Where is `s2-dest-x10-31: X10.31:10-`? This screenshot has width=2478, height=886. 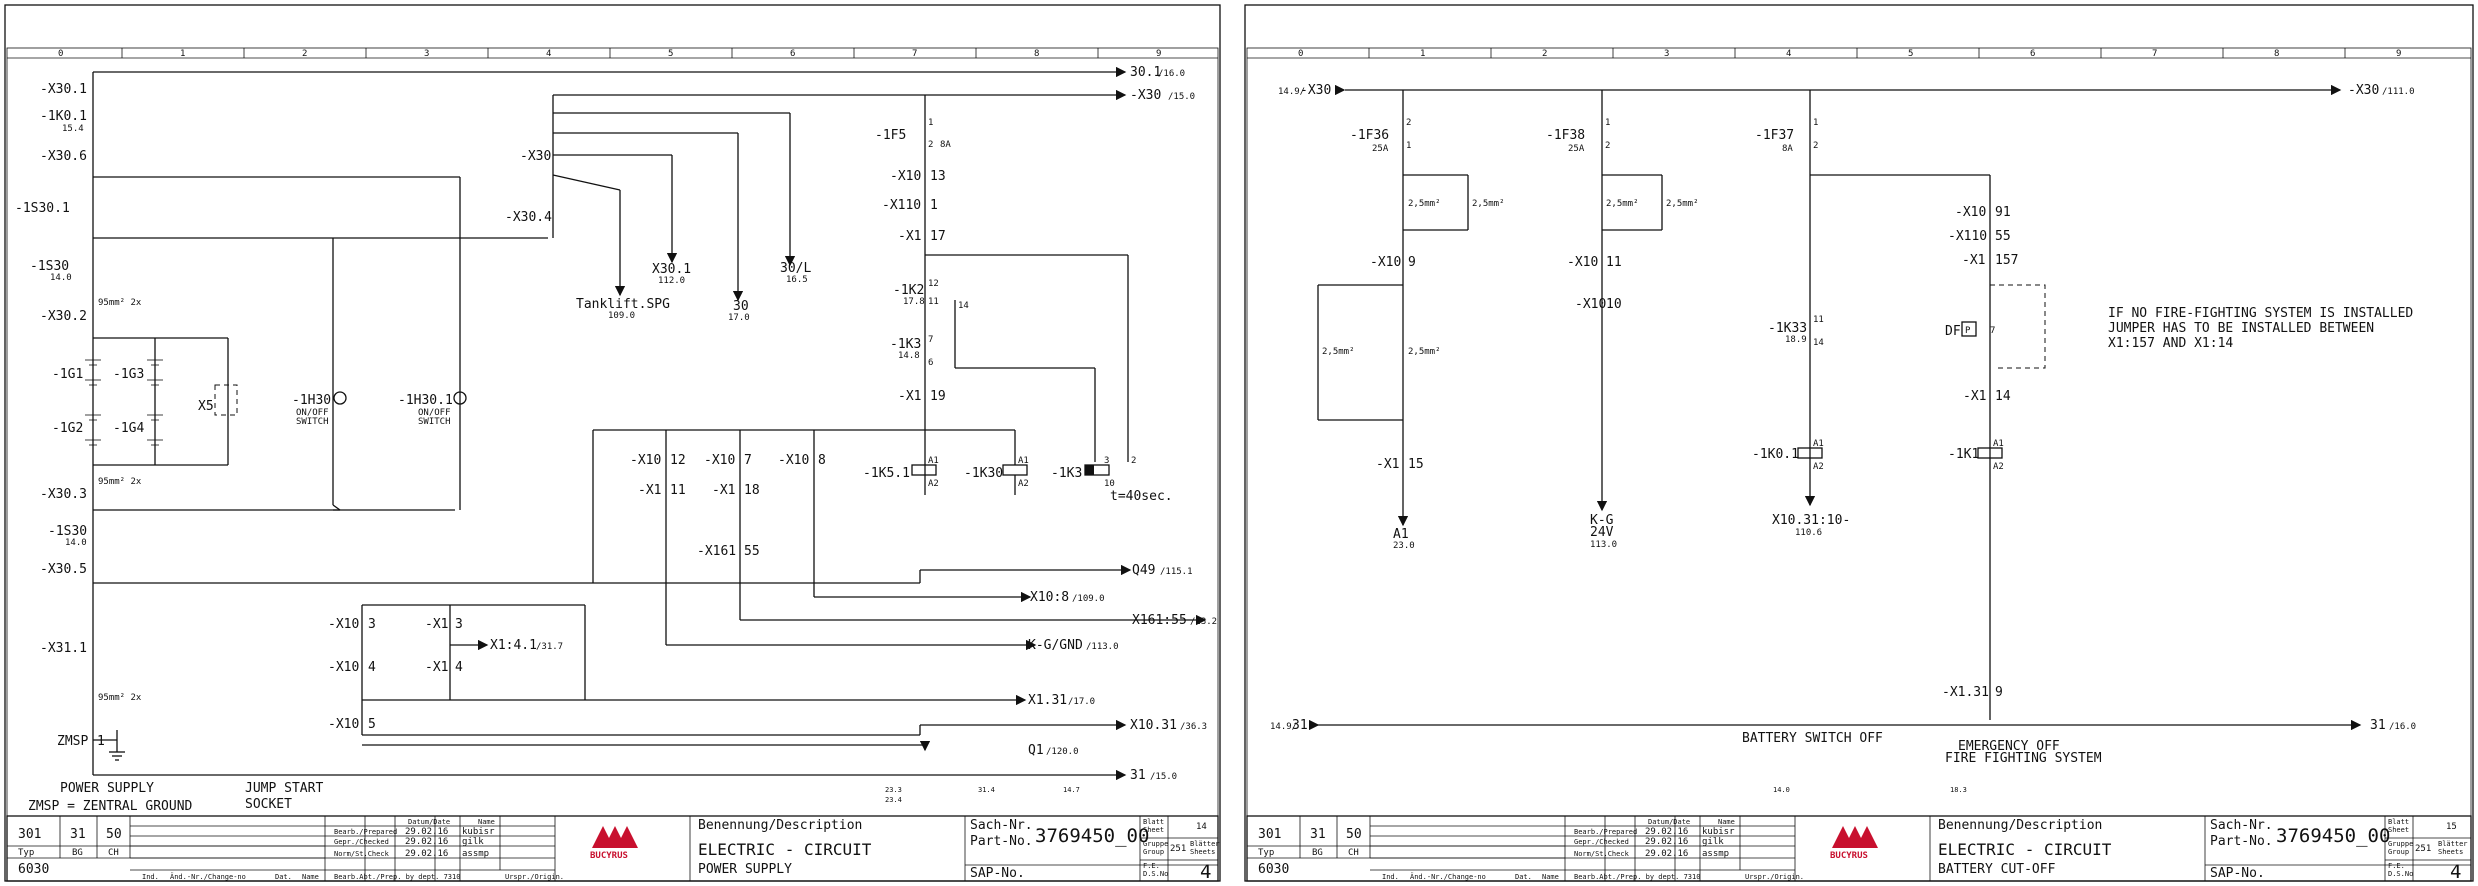
s2-dest-x10-31: X10.31:10- is located at coordinates (1811, 520).